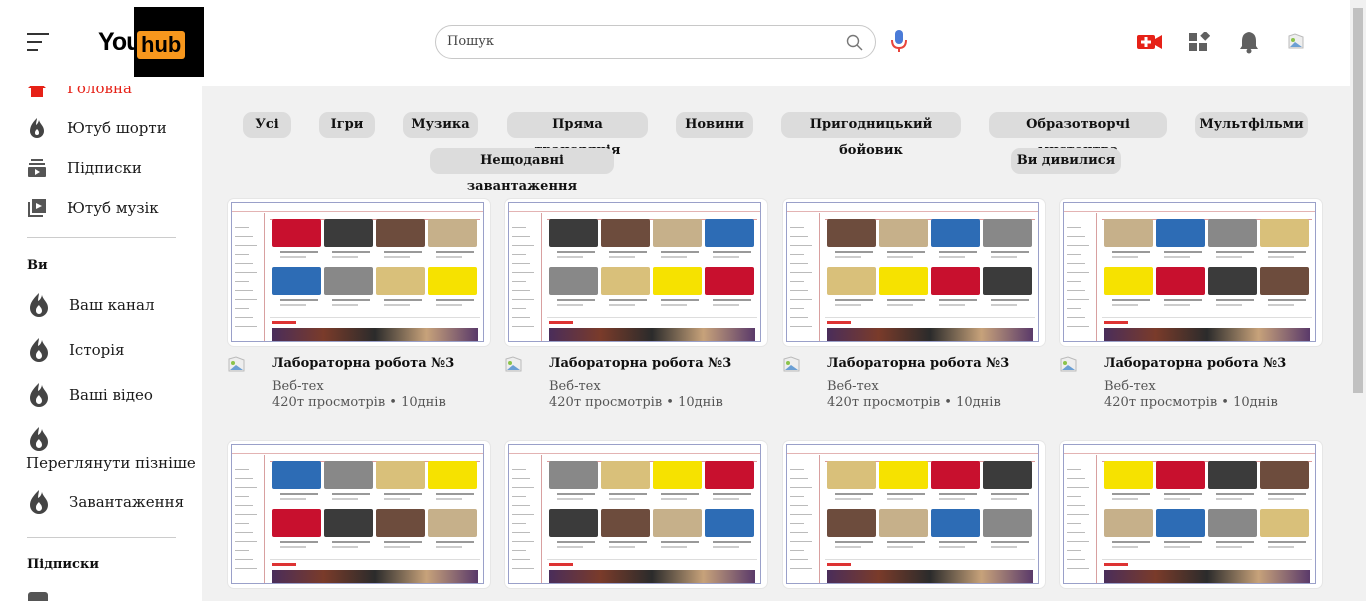 The image size is (1366, 601). Describe the element at coordinates (1251, 125) in the screenshot. I see `chip-cartoons: Мультфільми` at that location.